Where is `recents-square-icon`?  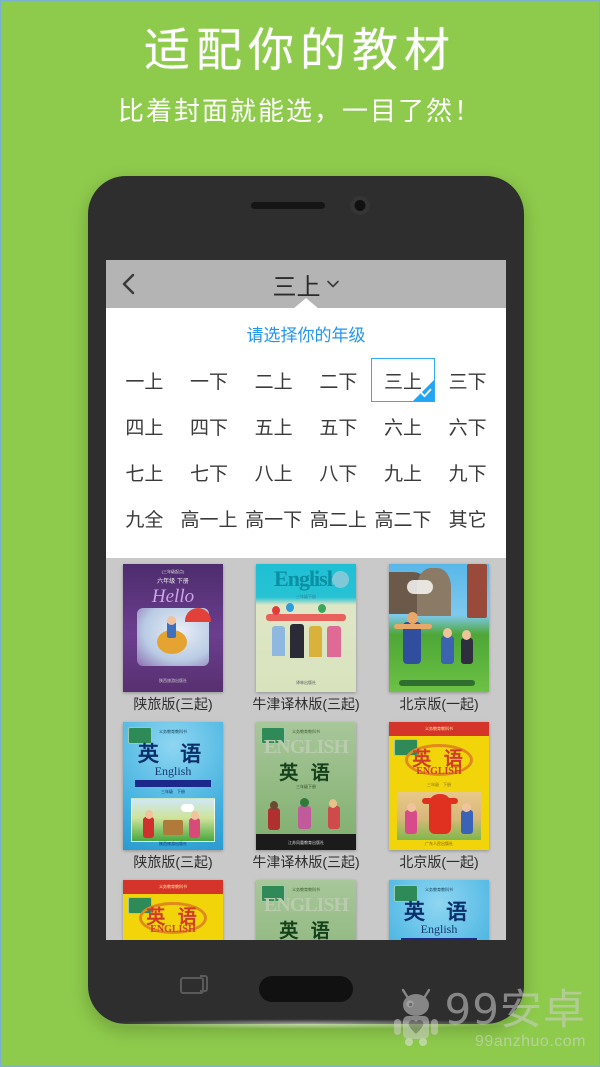
recents-square-icon is located at coordinates (194, 984).